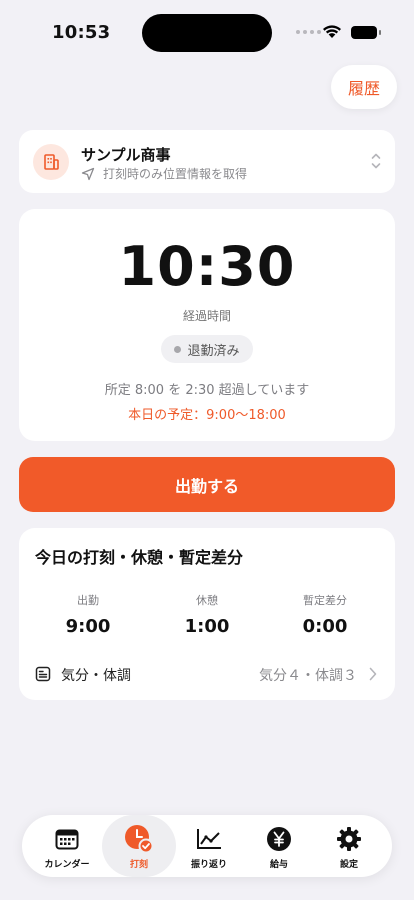 The image size is (414, 900). Describe the element at coordinates (332, 31) in the screenshot. I see `wifi-icon` at that location.